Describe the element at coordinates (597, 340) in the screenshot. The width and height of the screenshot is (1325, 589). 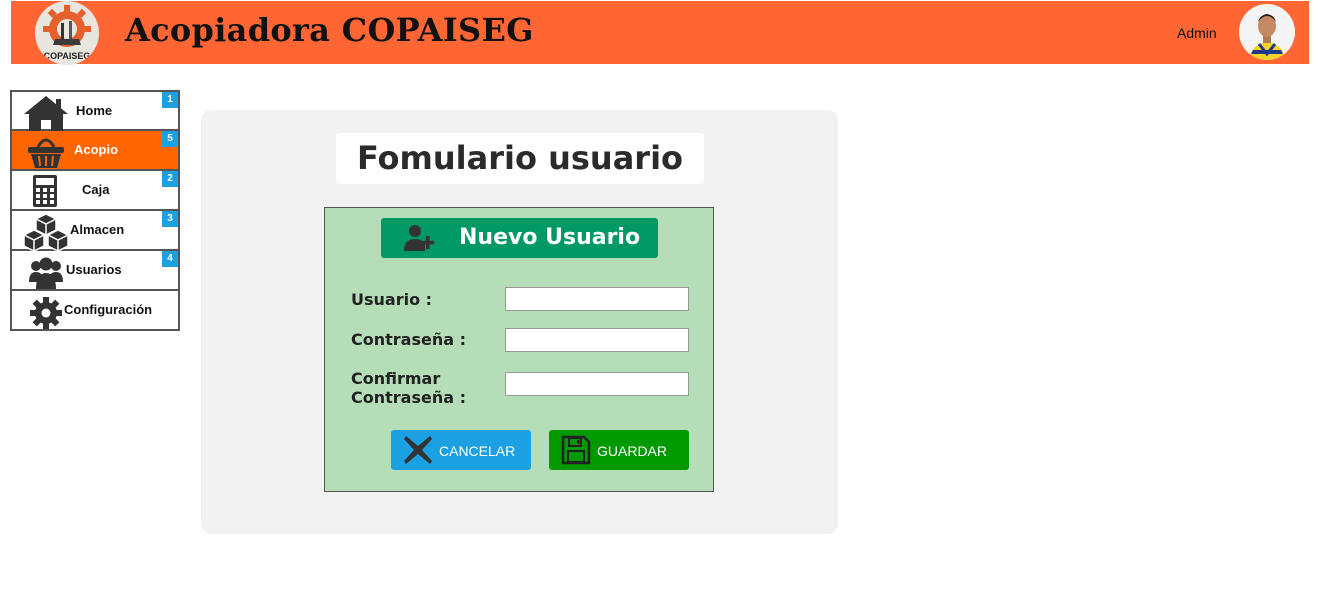
I see `contrasena-input` at that location.